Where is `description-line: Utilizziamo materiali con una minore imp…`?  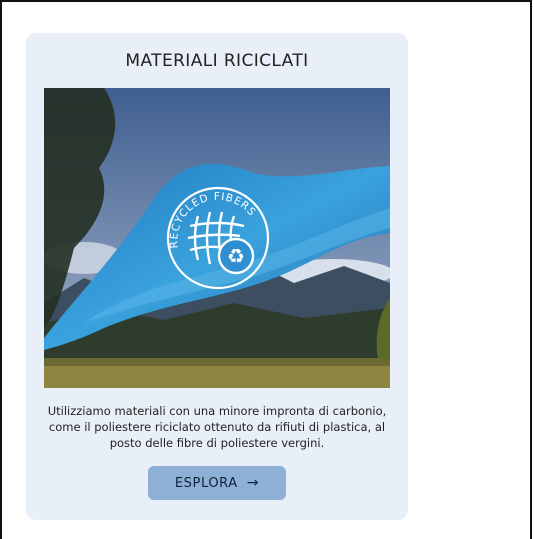 description-line: Utilizziamo materiali con una minore imp… is located at coordinates (217, 411).